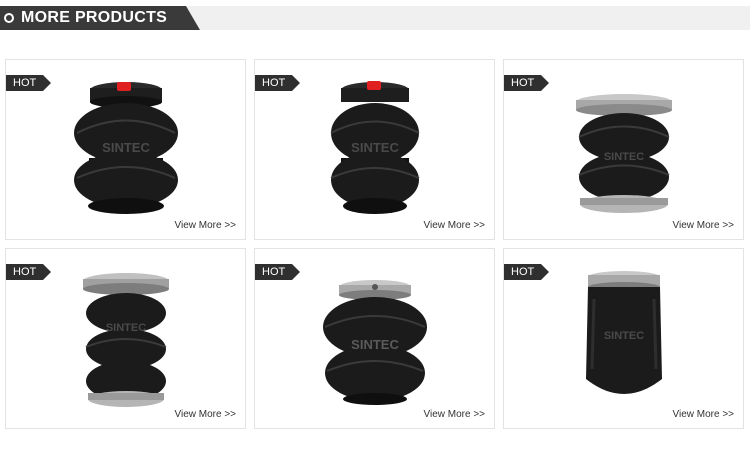 The image size is (750, 456). Describe the element at coordinates (9, 18) in the screenshot. I see `circle-bullet-icon` at that location.